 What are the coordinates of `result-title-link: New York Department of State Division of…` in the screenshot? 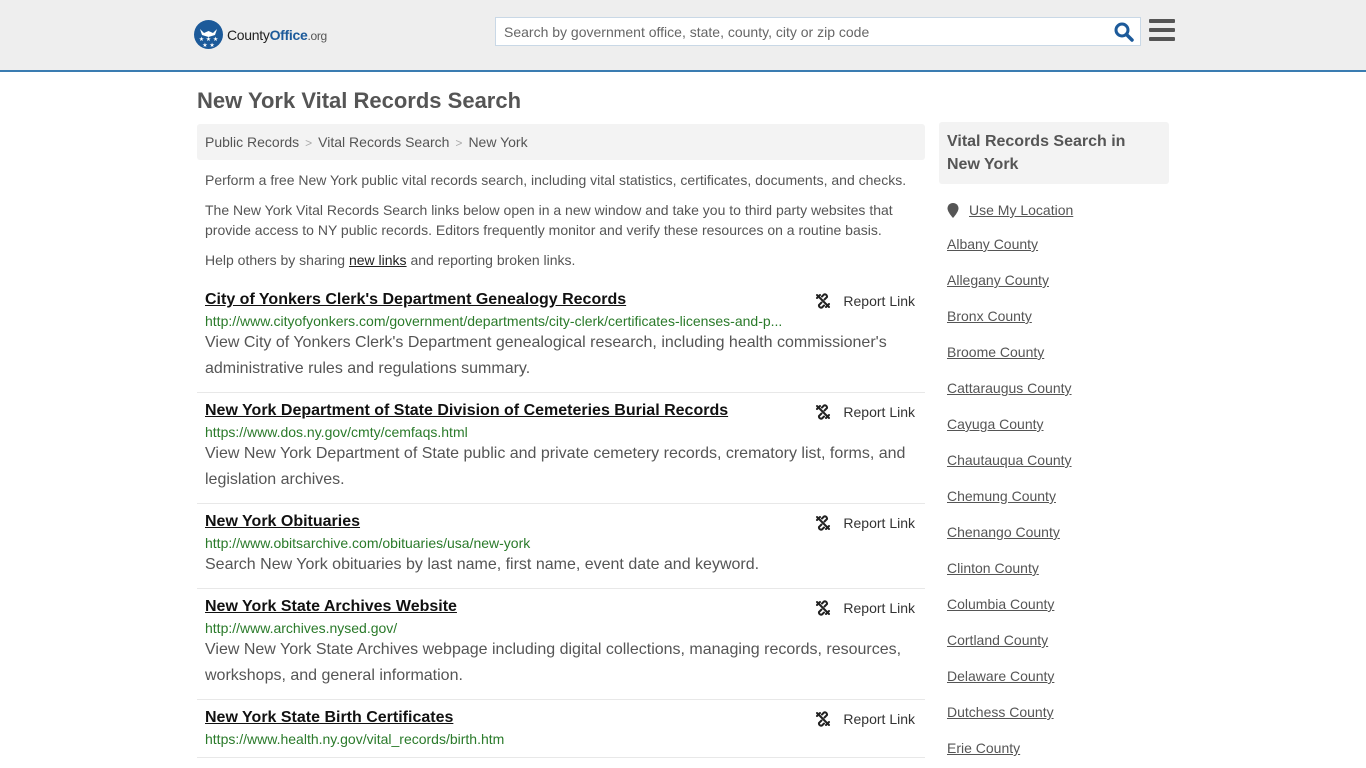 It's located at (466, 411).